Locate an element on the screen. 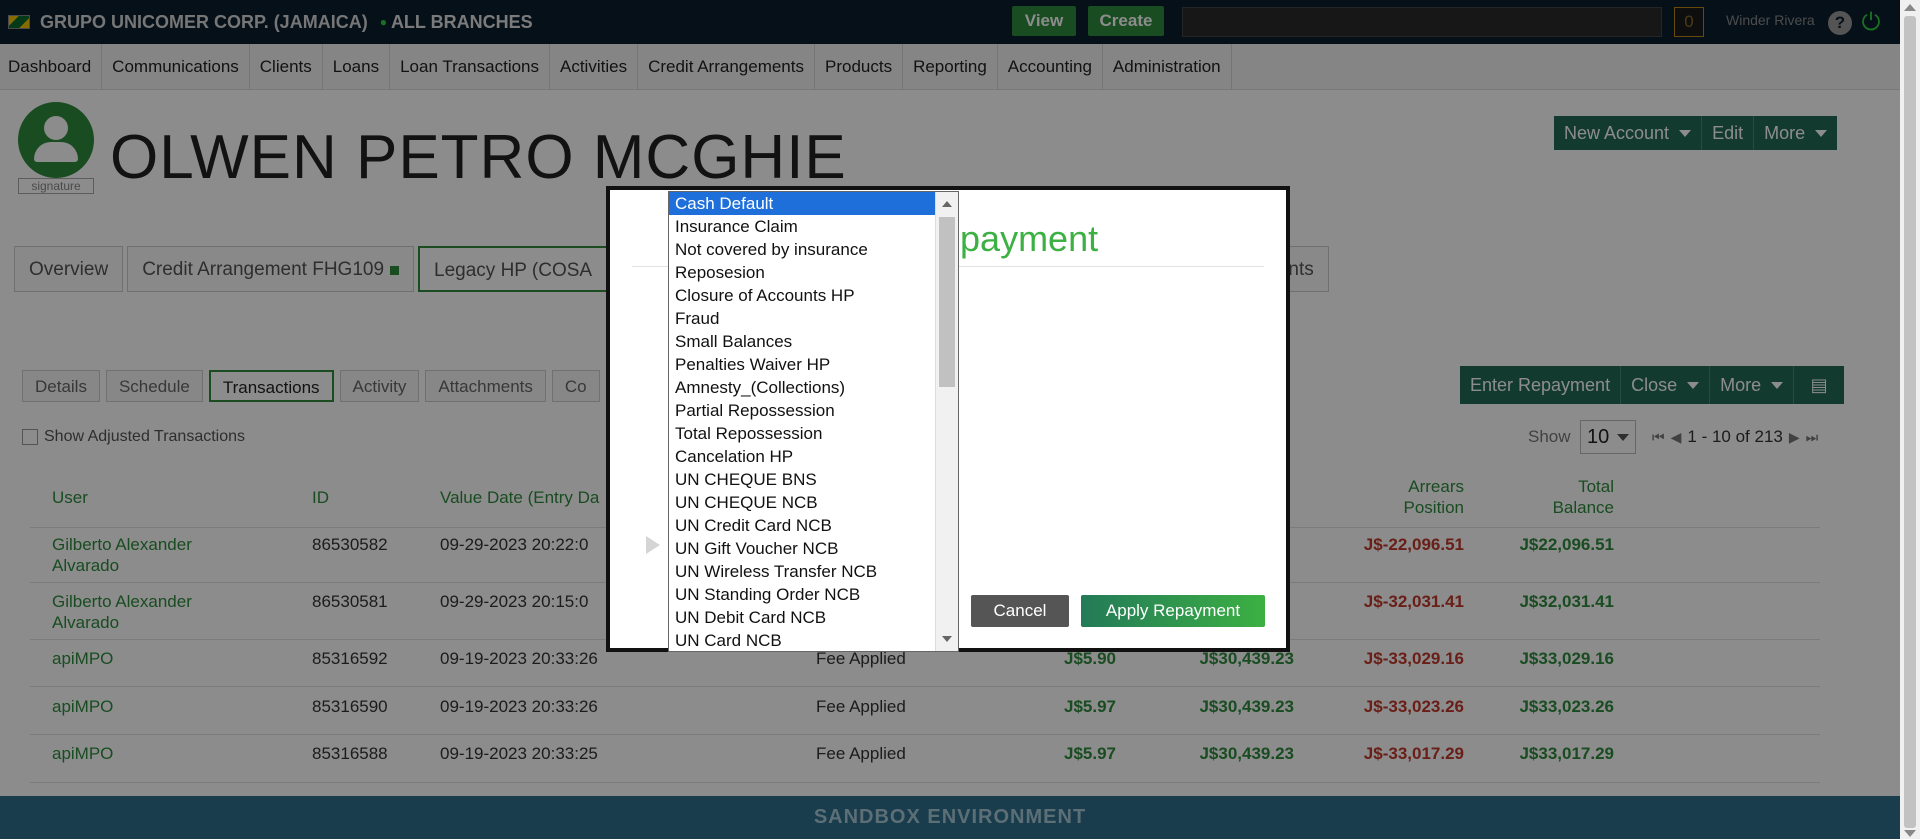  dropdown-scrollbar is located at coordinates (946, 421).